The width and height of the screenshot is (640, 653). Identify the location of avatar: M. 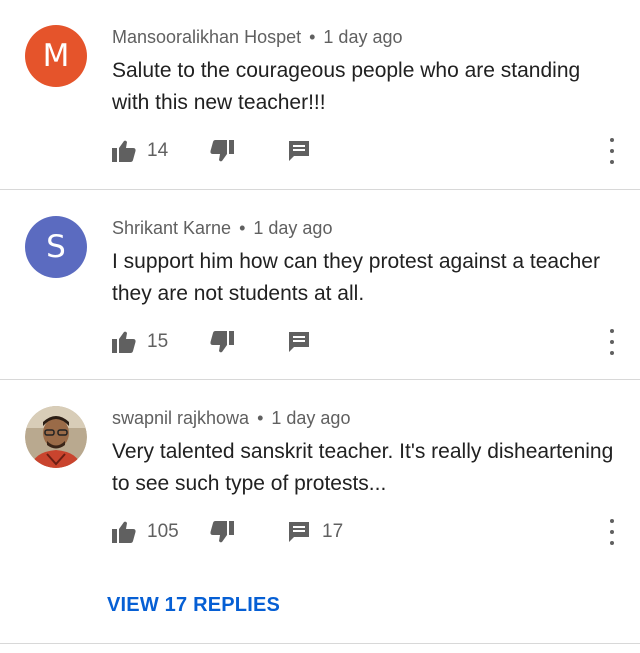
(56, 56).